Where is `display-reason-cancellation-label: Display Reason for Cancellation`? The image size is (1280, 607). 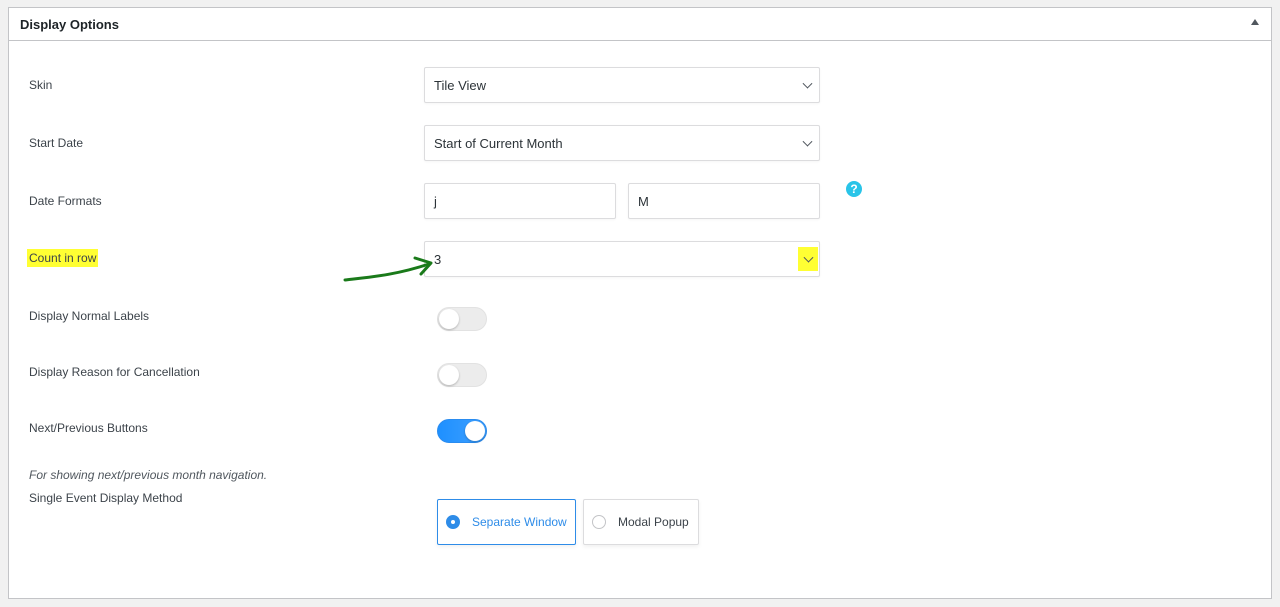 display-reason-cancellation-label: Display Reason for Cancellation is located at coordinates (114, 372).